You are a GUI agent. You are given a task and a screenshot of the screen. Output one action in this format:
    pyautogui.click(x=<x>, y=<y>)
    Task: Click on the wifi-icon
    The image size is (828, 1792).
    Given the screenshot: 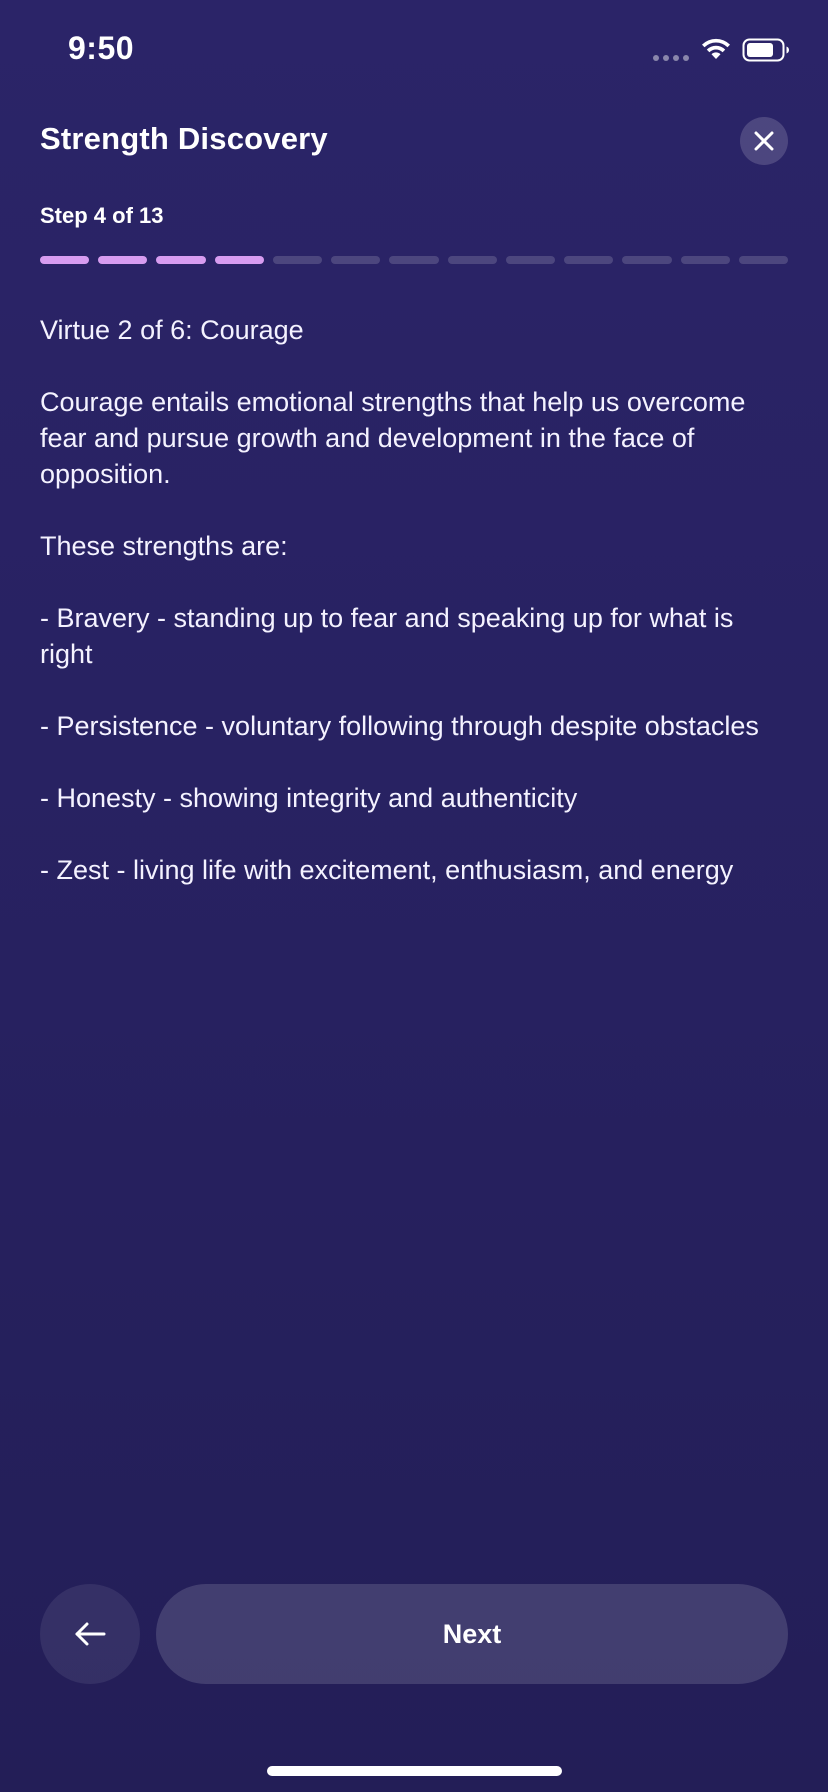 What is the action you would take?
    pyautogui.click(x=716, y=48)
    